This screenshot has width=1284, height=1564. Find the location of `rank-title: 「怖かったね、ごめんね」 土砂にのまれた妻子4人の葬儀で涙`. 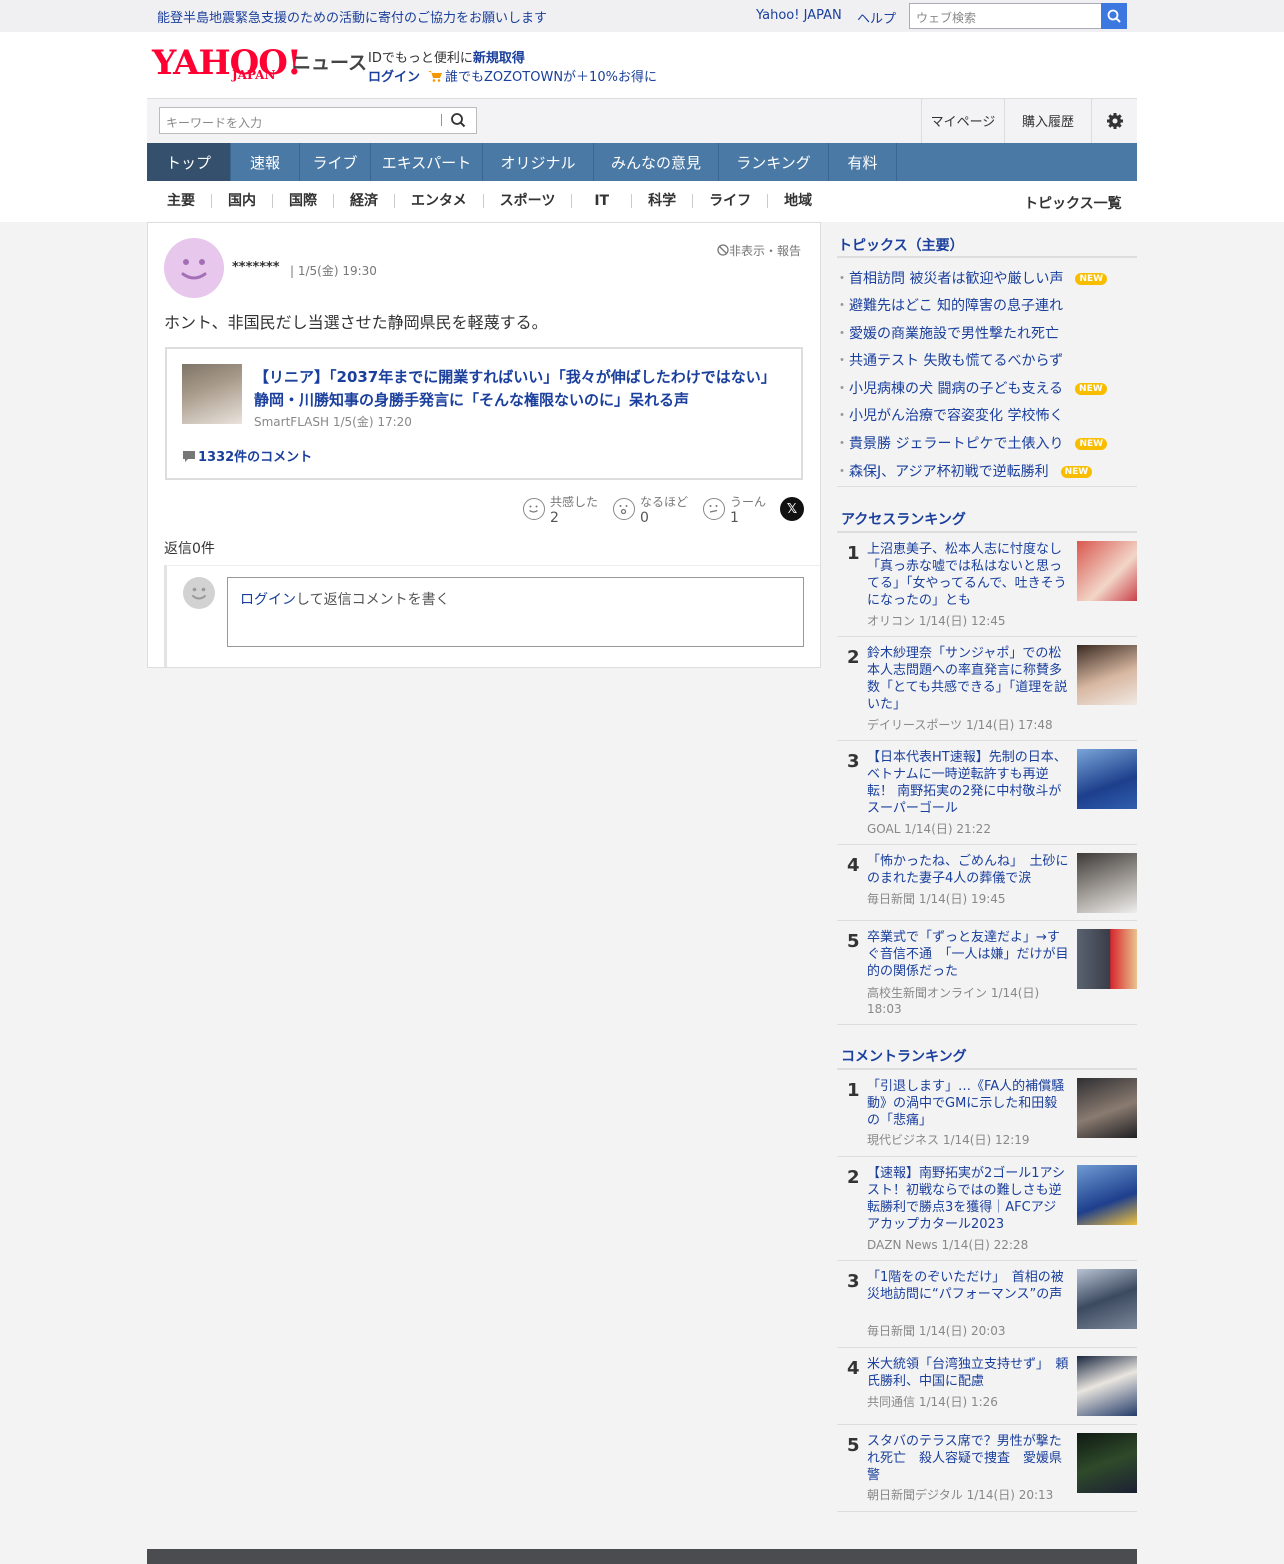

rank-title: 「怖かったね、ごめんね」 土砂にのまれた妻子4人の葬儀で涙 is located at coordinates (968, 870).